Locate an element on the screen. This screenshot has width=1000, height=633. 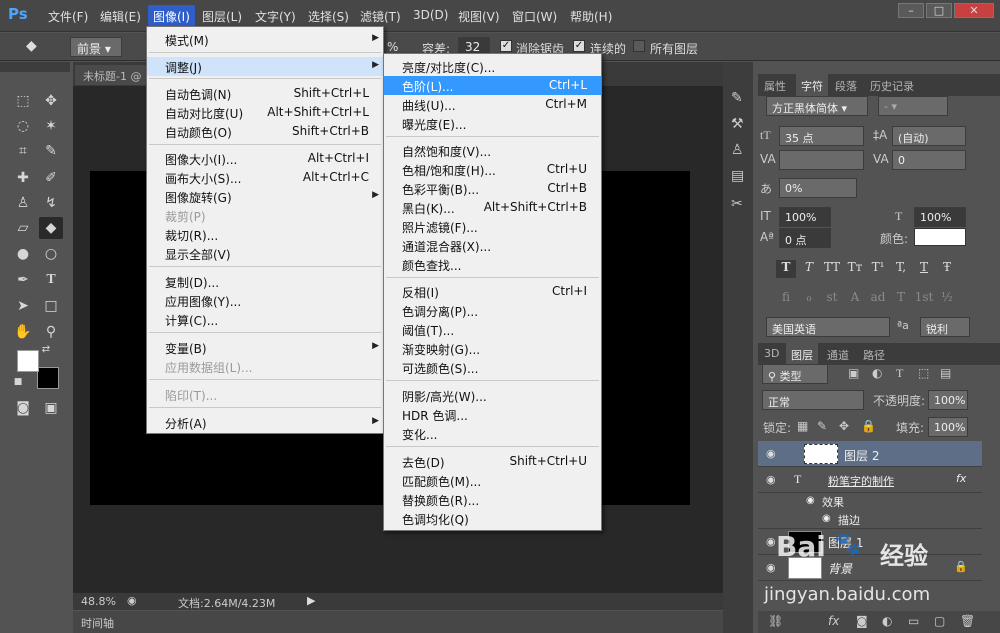
subscript-button: T, is located at coordinates (901, 269).